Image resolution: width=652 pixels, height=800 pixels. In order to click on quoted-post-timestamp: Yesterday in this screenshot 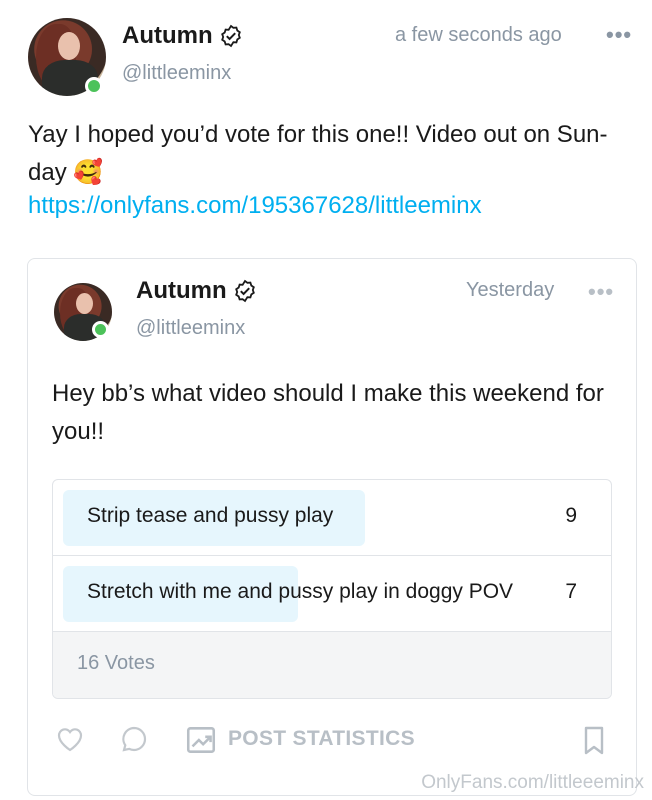, I will do `click(510, 290)`.